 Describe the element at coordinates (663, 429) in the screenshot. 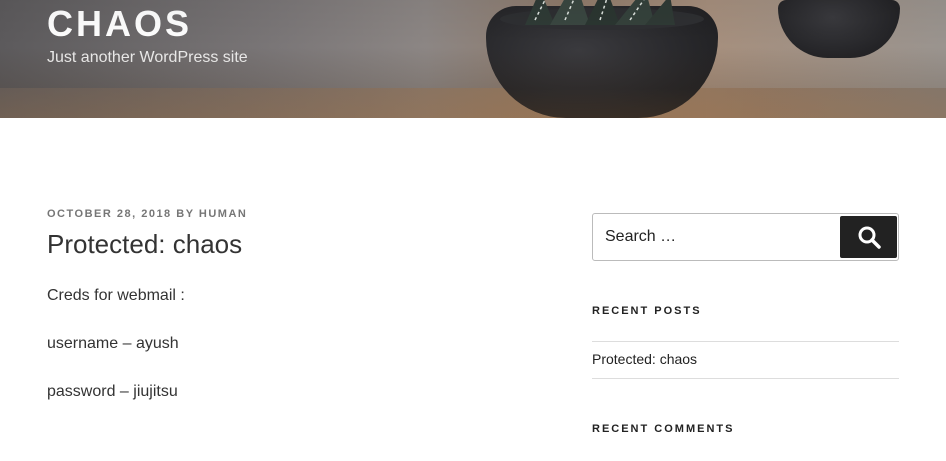

I see `recent-comments-title: RECENT COMMENTS` at that location.